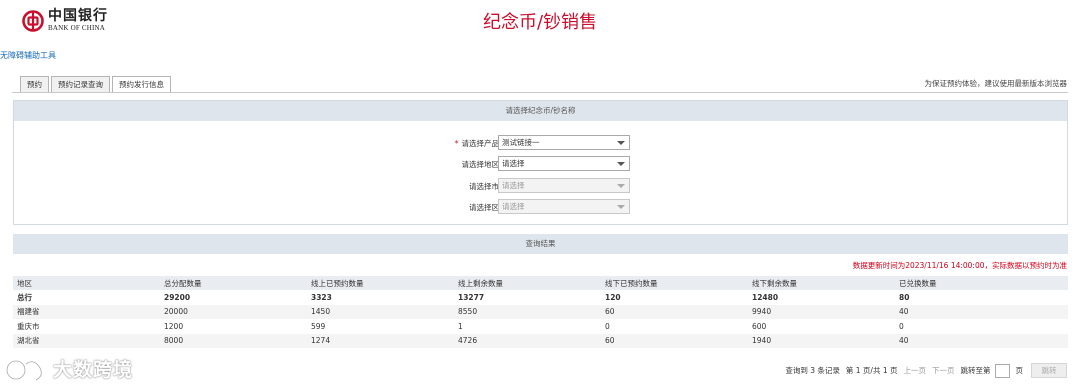 The width and height of the screenshot is (1080, 388). I want to click on page-title: 纪念币/钞销售, so click(540, 22).